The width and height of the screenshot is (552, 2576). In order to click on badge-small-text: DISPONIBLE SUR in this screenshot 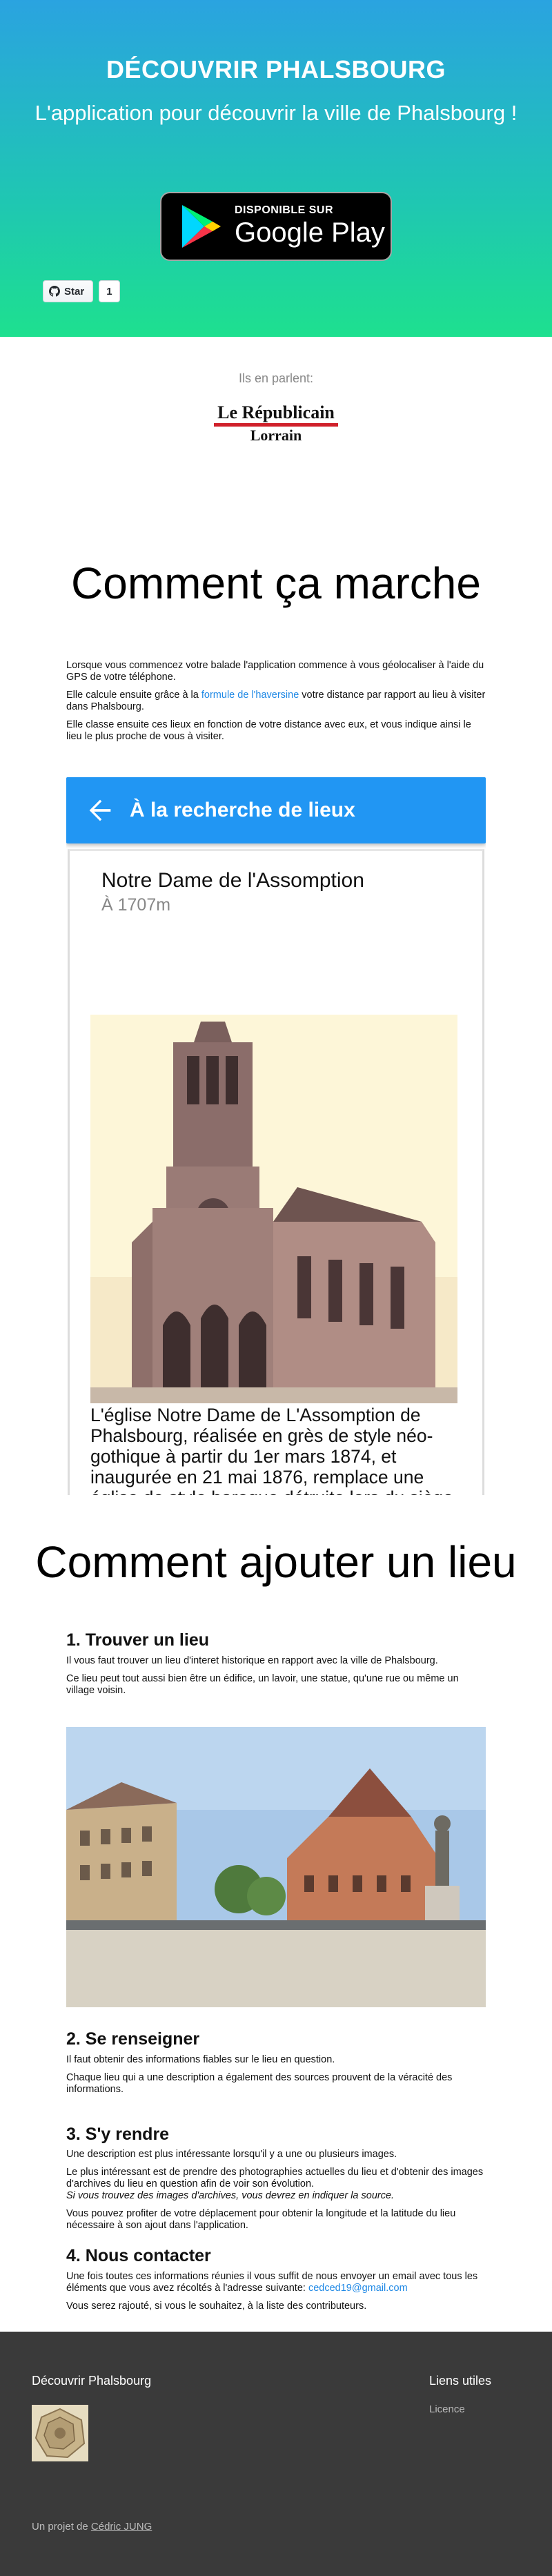, I will do `click(284, 210)`.